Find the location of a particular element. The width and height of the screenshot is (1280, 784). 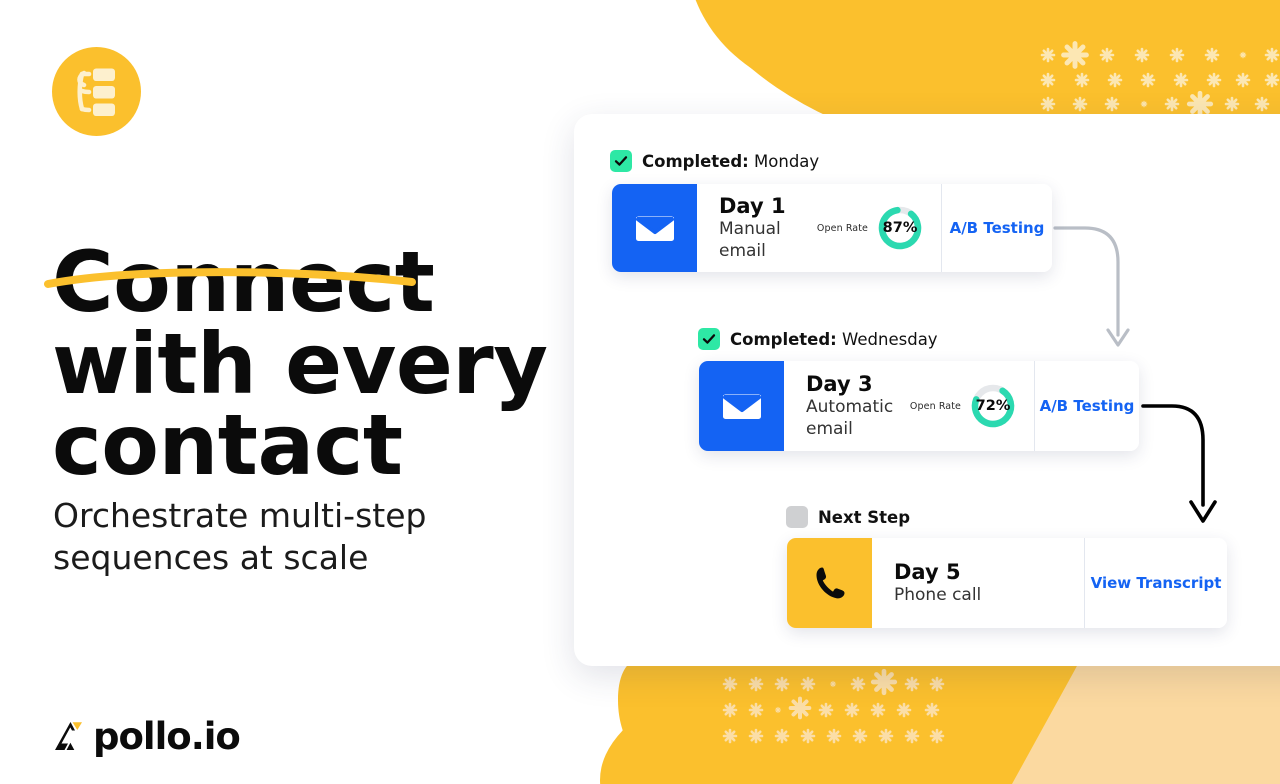

card-type-2: Automatic email is located at coordinates (850, 418).